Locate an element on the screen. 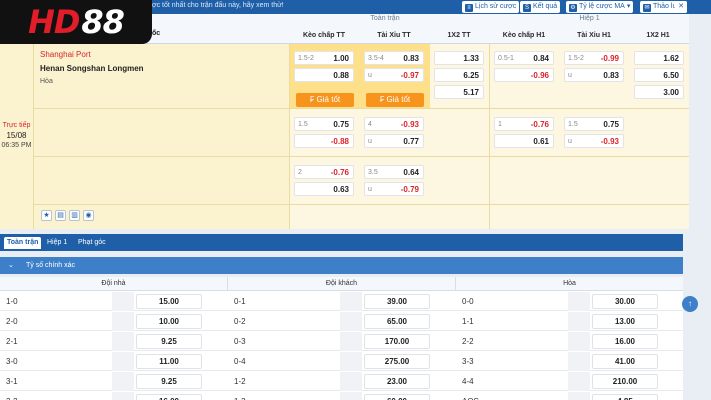 This screenshot has height=400, width=711. section-header: ⌄ Tỷ số chính xác is located at coordinates (341, 265).